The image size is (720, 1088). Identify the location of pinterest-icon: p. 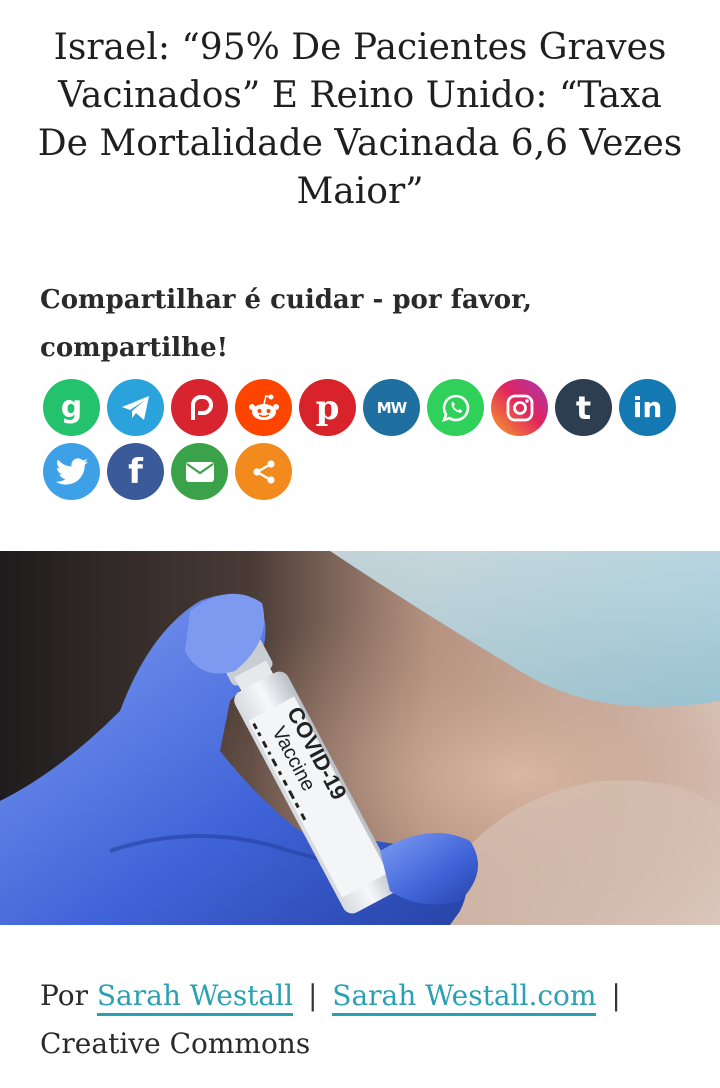
(327, 407).